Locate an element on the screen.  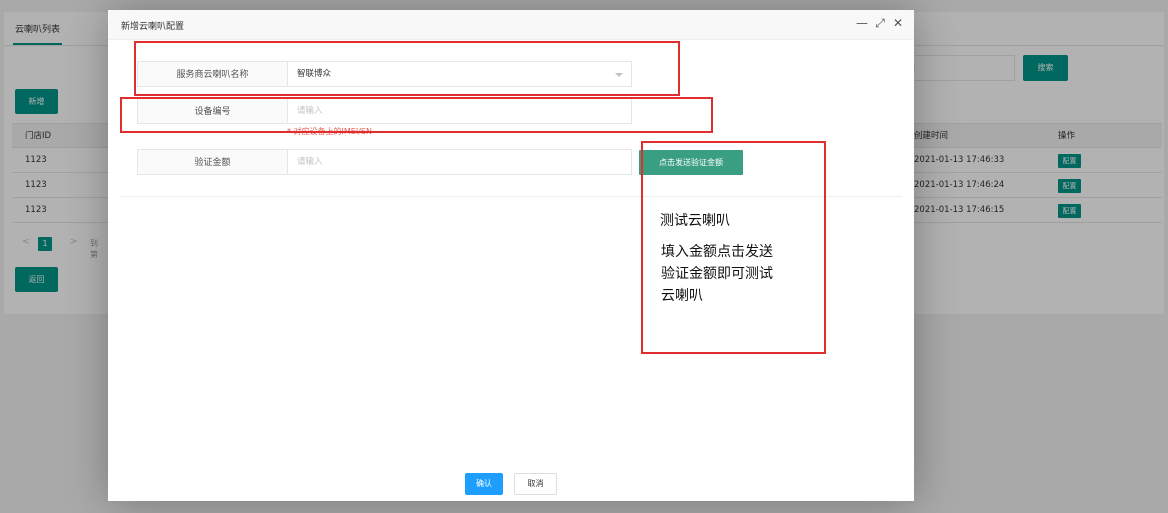
annotation-line: 云喇叭 is located at coordinates (682, 296).